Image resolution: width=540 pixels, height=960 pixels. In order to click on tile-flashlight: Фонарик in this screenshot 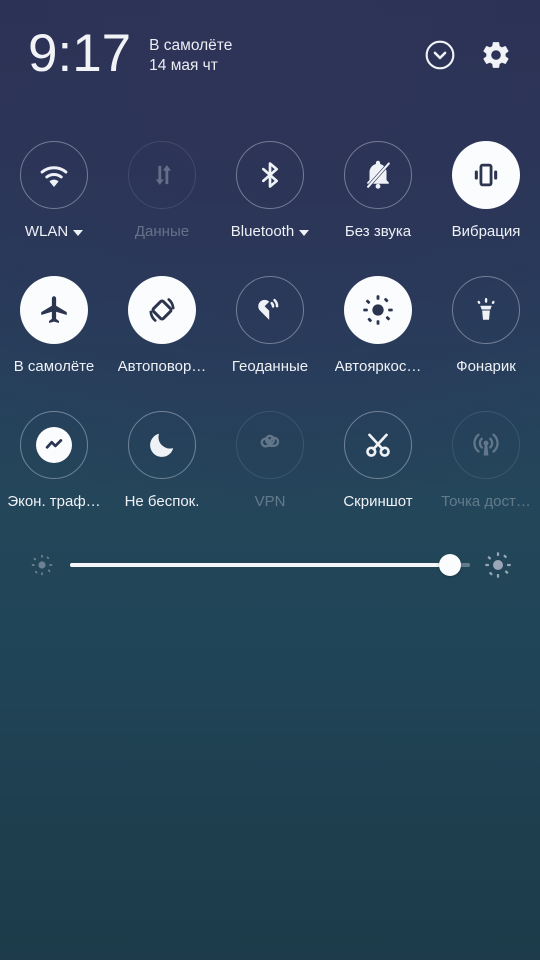, I will do `click(486, 336)`.